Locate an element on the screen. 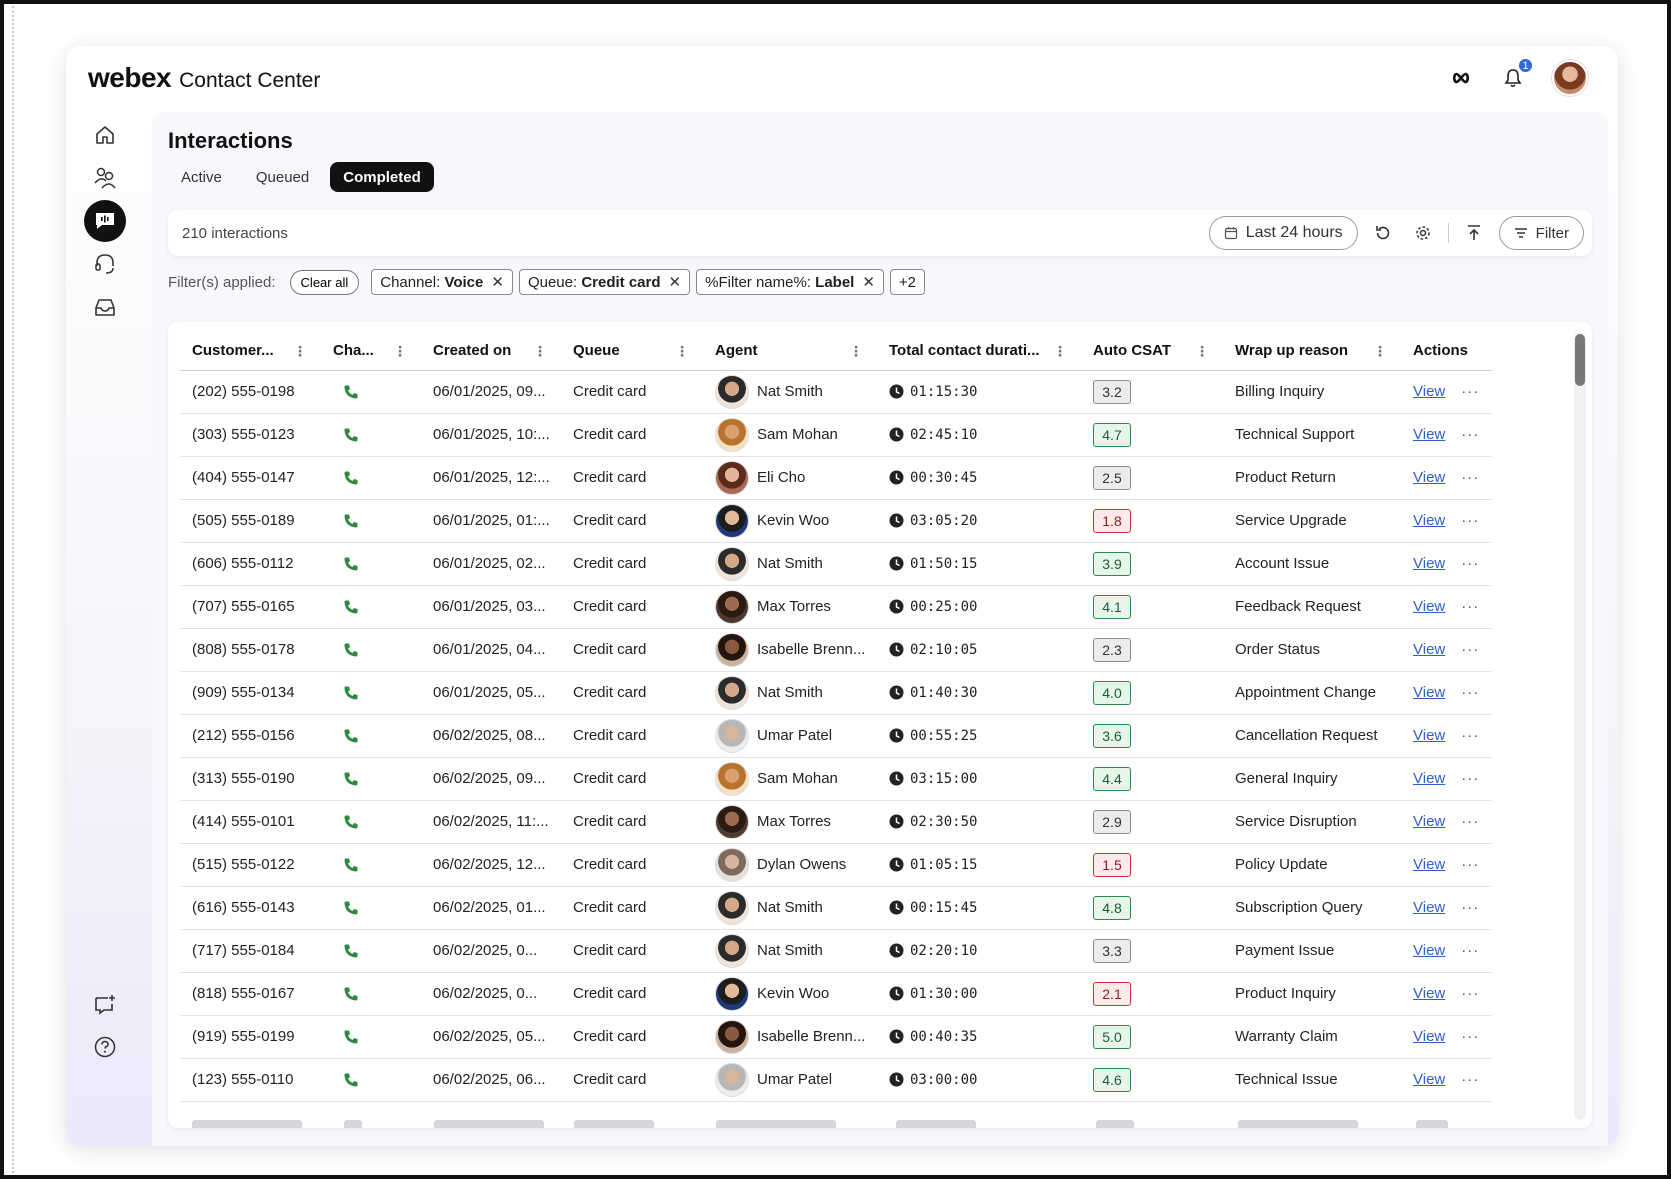 The height and width of the screenshot is (1179, 1671). team-icon is located at coordinates (105, 178).